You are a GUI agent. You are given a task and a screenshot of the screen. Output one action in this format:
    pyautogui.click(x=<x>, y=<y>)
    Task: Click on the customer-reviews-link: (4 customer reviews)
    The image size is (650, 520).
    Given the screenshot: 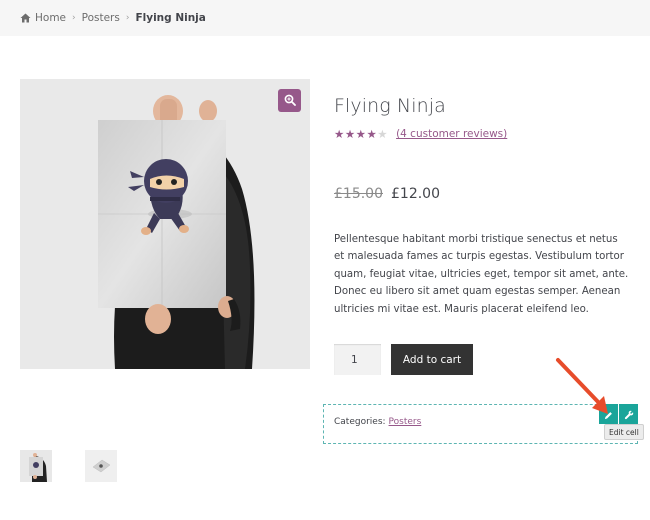 What is the action you would take?
    pyautogui.click(x=451, y=134)
    